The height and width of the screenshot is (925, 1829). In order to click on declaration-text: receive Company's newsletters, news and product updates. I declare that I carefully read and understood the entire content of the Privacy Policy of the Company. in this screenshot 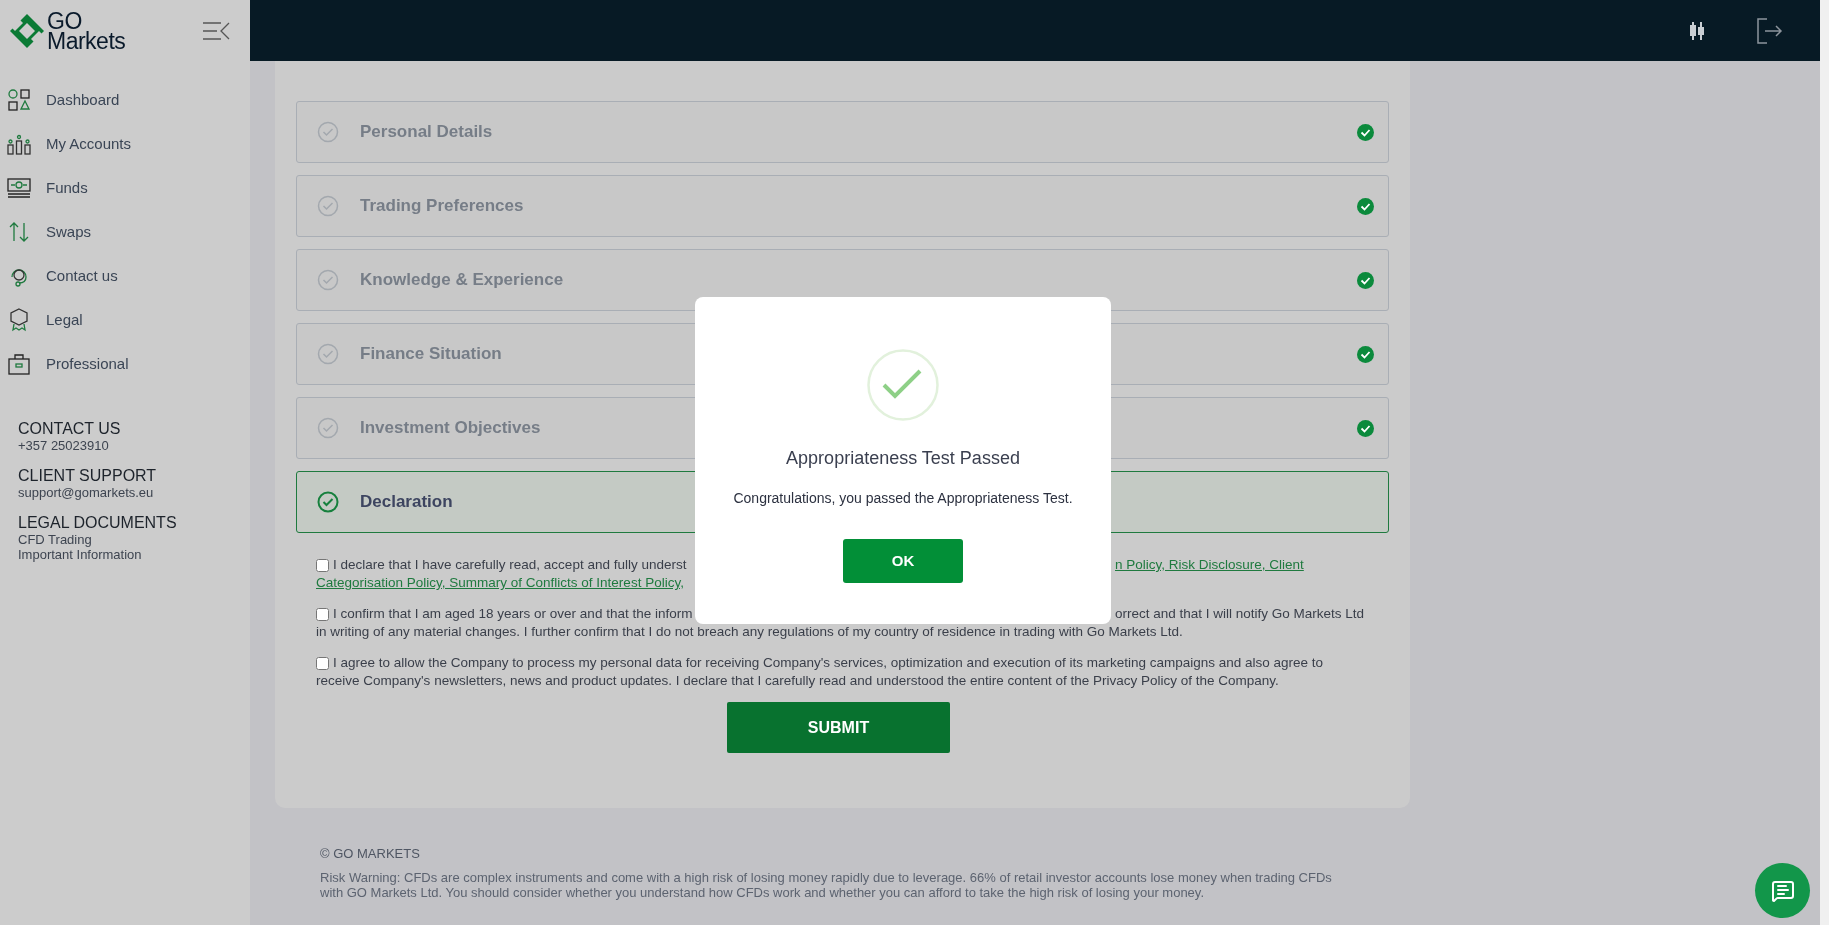, I will do `click(797, 681)`.